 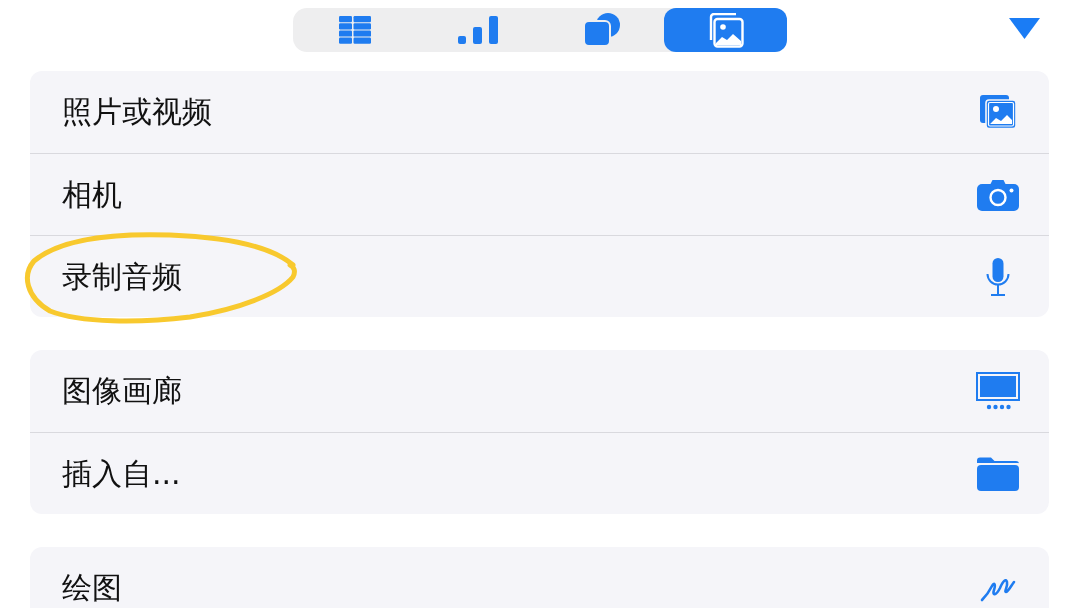 I want to click on folder-icon, so click(x=998, y=473).